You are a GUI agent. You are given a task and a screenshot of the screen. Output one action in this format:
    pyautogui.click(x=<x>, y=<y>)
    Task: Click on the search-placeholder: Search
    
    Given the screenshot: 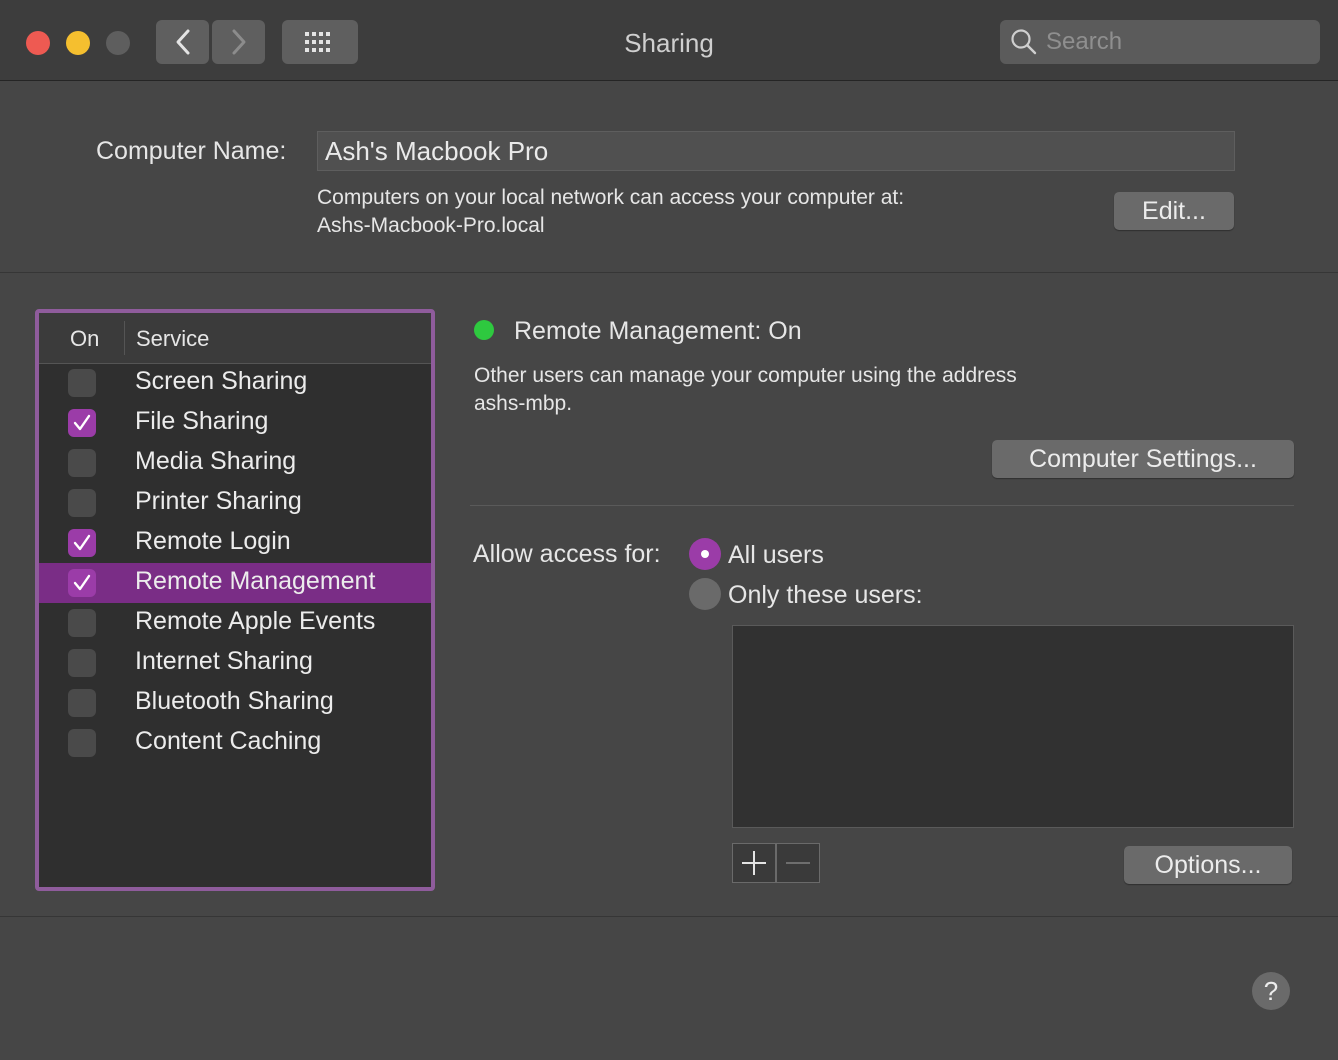 What is the action you would take?
    pyautogui.click(x=1084, y=41)
    